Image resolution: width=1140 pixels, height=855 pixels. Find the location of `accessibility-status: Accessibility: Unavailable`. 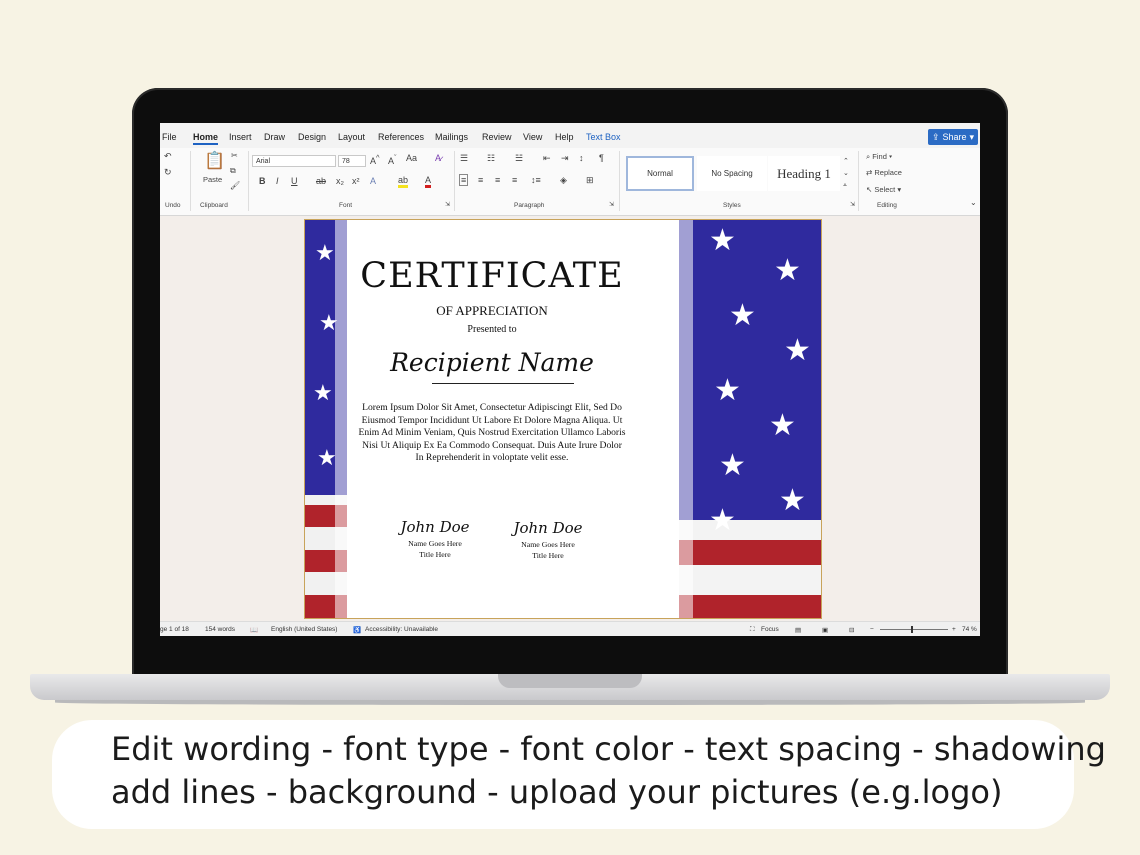

accessibility-status: Accessibility: Unavailable is located at coordinates (401, 629).